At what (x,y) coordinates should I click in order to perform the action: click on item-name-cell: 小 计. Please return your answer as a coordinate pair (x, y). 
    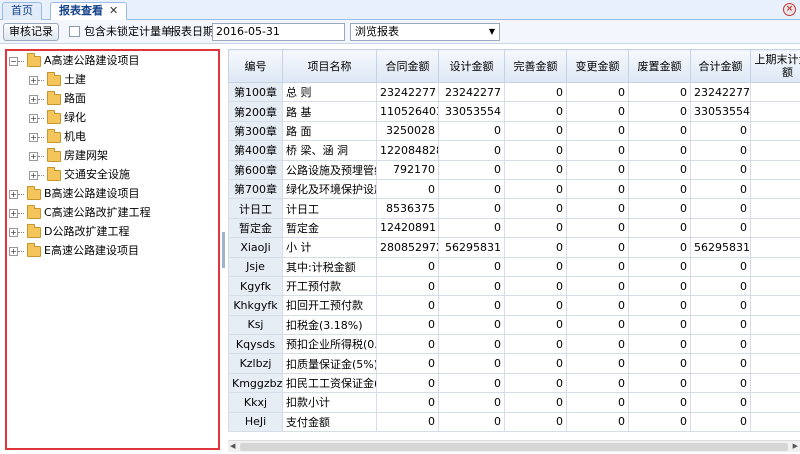
    Looking at the image, I should click on (329, 247).